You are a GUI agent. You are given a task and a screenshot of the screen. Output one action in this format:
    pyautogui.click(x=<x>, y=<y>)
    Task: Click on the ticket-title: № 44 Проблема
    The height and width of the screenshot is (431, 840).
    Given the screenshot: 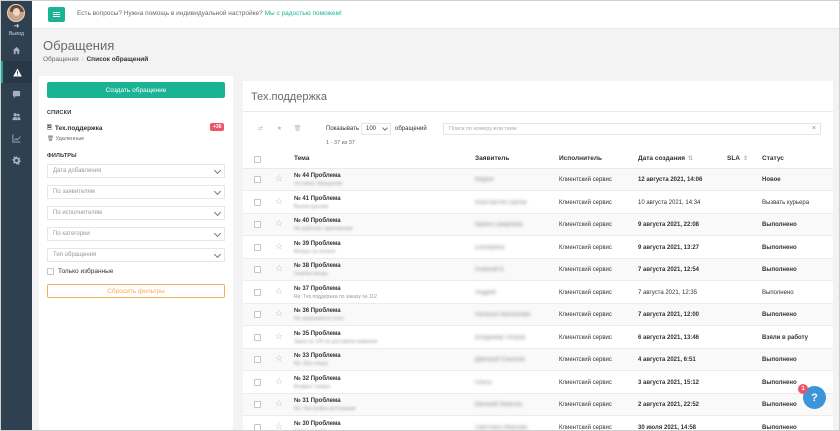 What is the action you would take?
    pyautogui.click(x=317, y=176)
    